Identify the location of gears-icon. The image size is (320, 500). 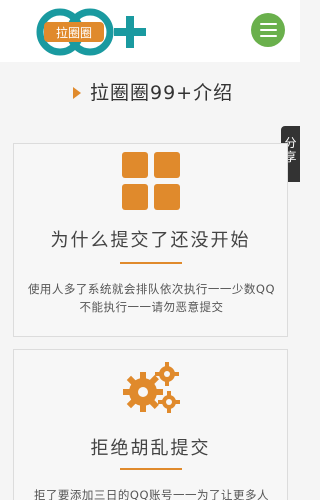
(151, 390).